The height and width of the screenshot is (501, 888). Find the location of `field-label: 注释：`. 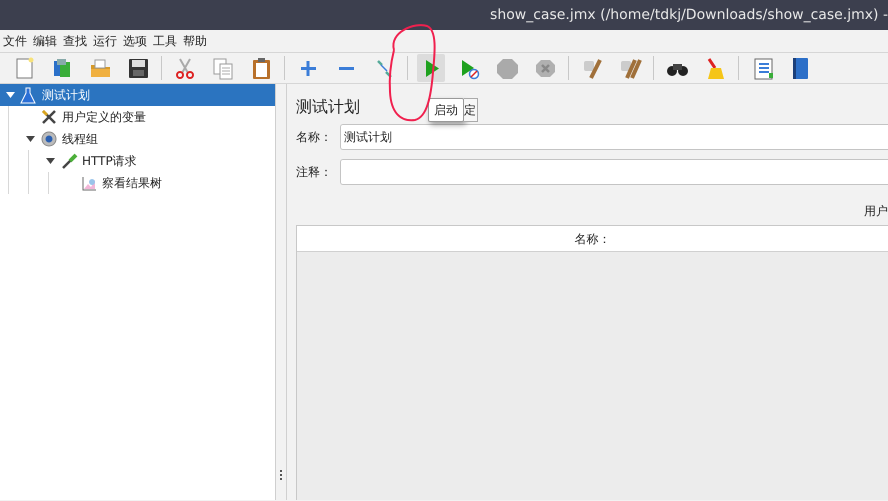

field-label: 注释： is located at coordinates (314, 172).